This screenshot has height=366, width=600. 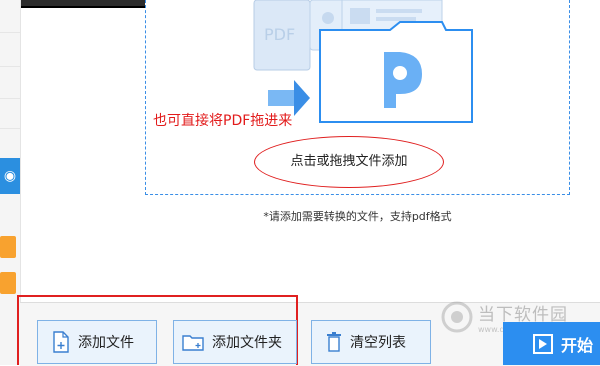 I want to click on format-hint: *请添加需要转换的文件，支持pdf格式, so click(x=357, y=216).